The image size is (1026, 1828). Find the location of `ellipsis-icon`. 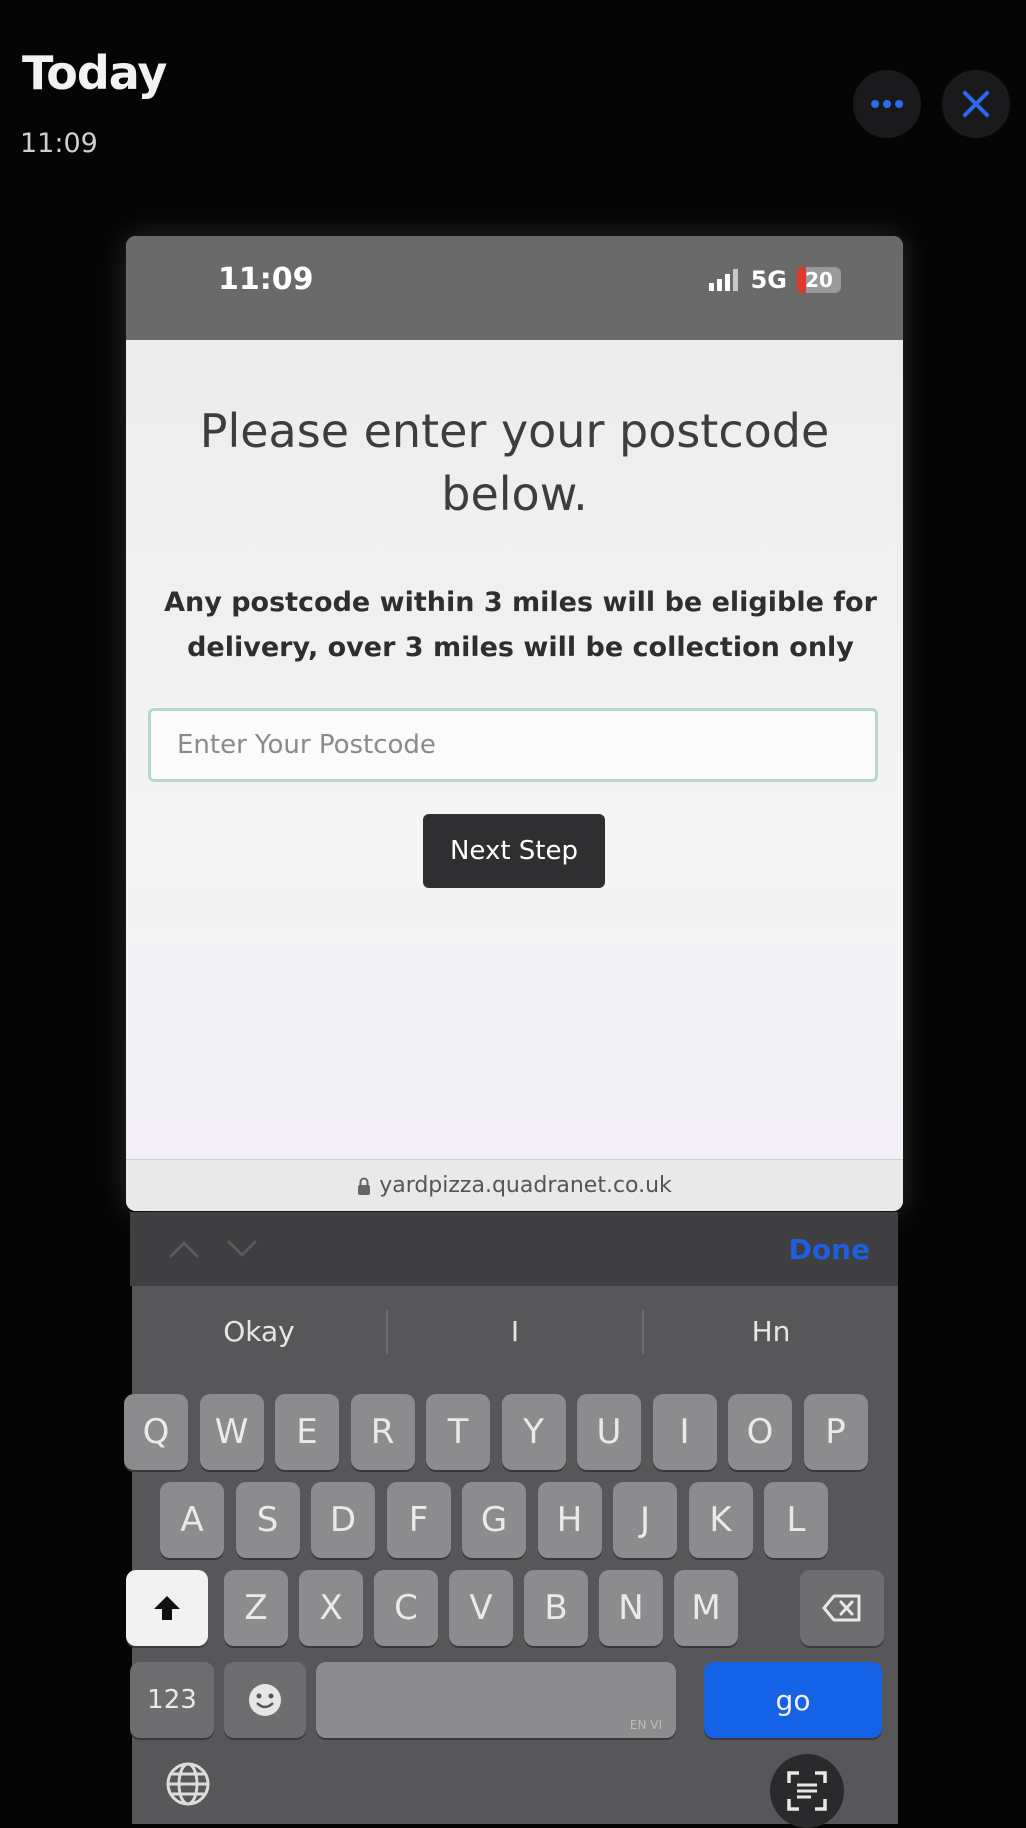

ellipsis-icon is located at coordinates (887, 104).